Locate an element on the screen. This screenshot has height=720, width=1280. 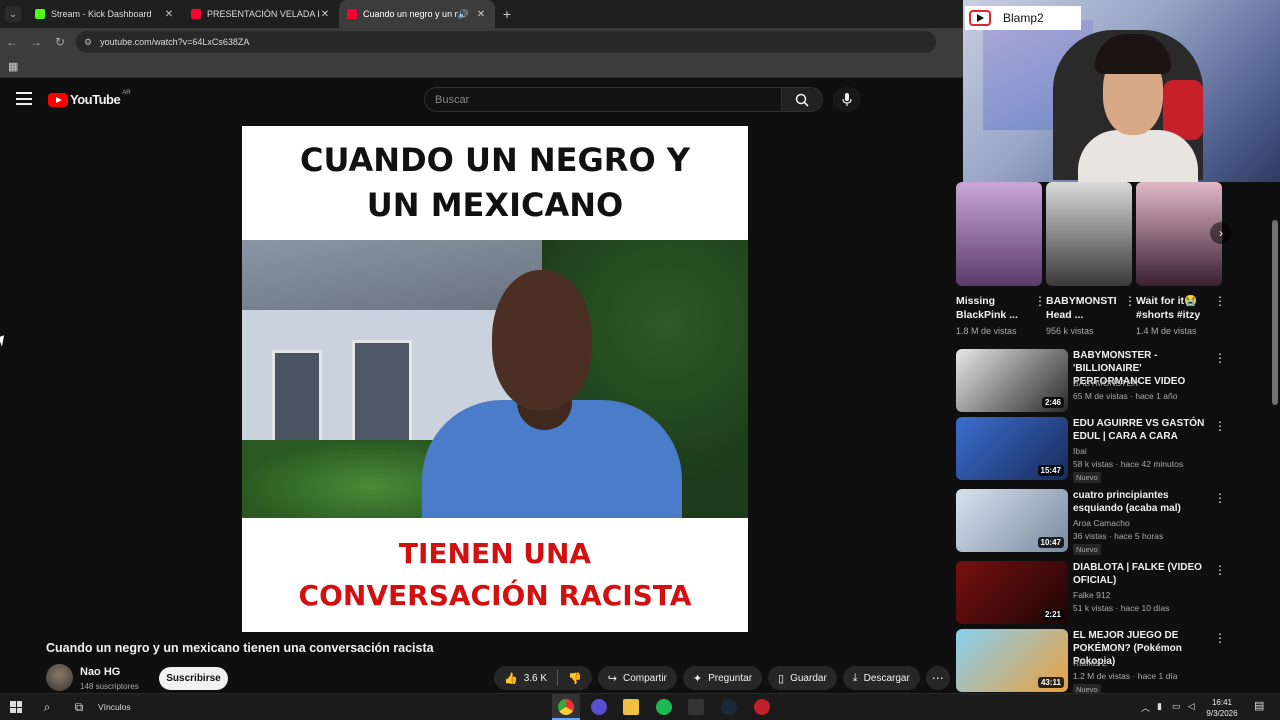
search-input: Buscar is located at coordinates (603, 99).